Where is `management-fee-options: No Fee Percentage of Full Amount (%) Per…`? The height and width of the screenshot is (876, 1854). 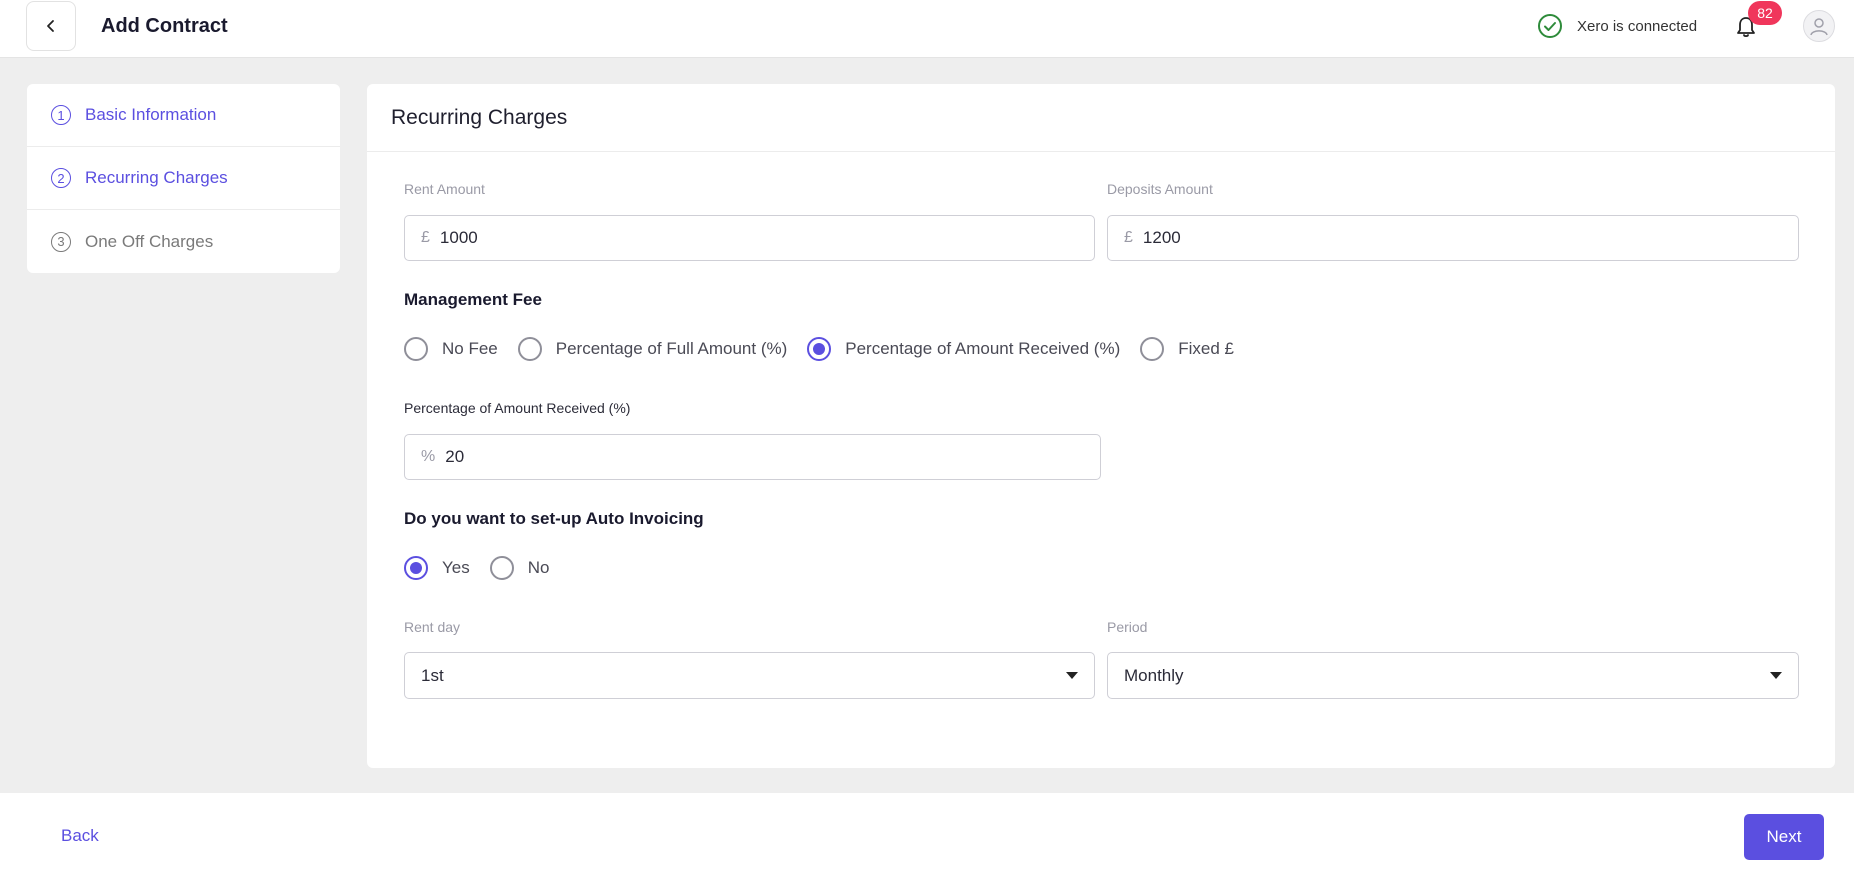
management-fee-options: No Fee Percentage of Full Amount (%) Per… is located at coordinates (829, 349).